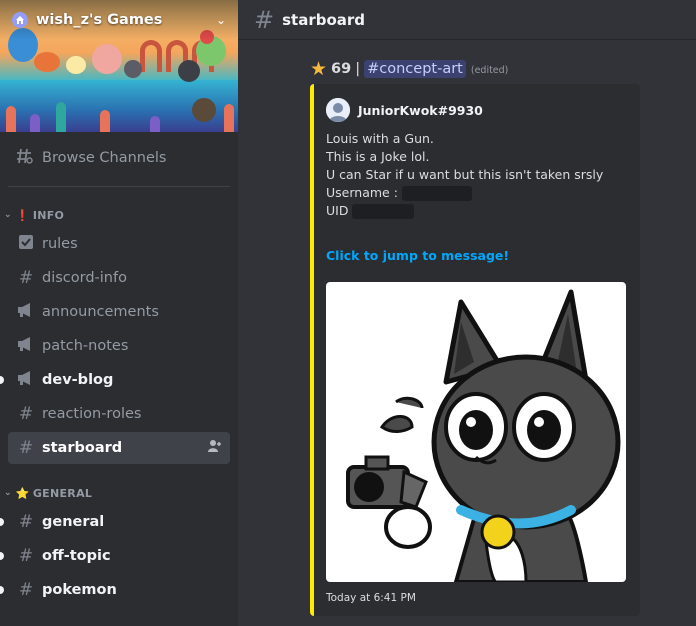  Describe the element at coordinates (489, 70) in the screenshot. I see `edited-label: (edited)` at that location.